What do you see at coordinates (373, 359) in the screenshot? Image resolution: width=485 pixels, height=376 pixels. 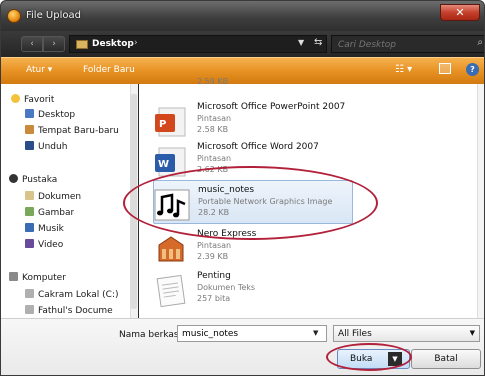 I see `open-button: Buka ▼` at bounding box center [373, 359].